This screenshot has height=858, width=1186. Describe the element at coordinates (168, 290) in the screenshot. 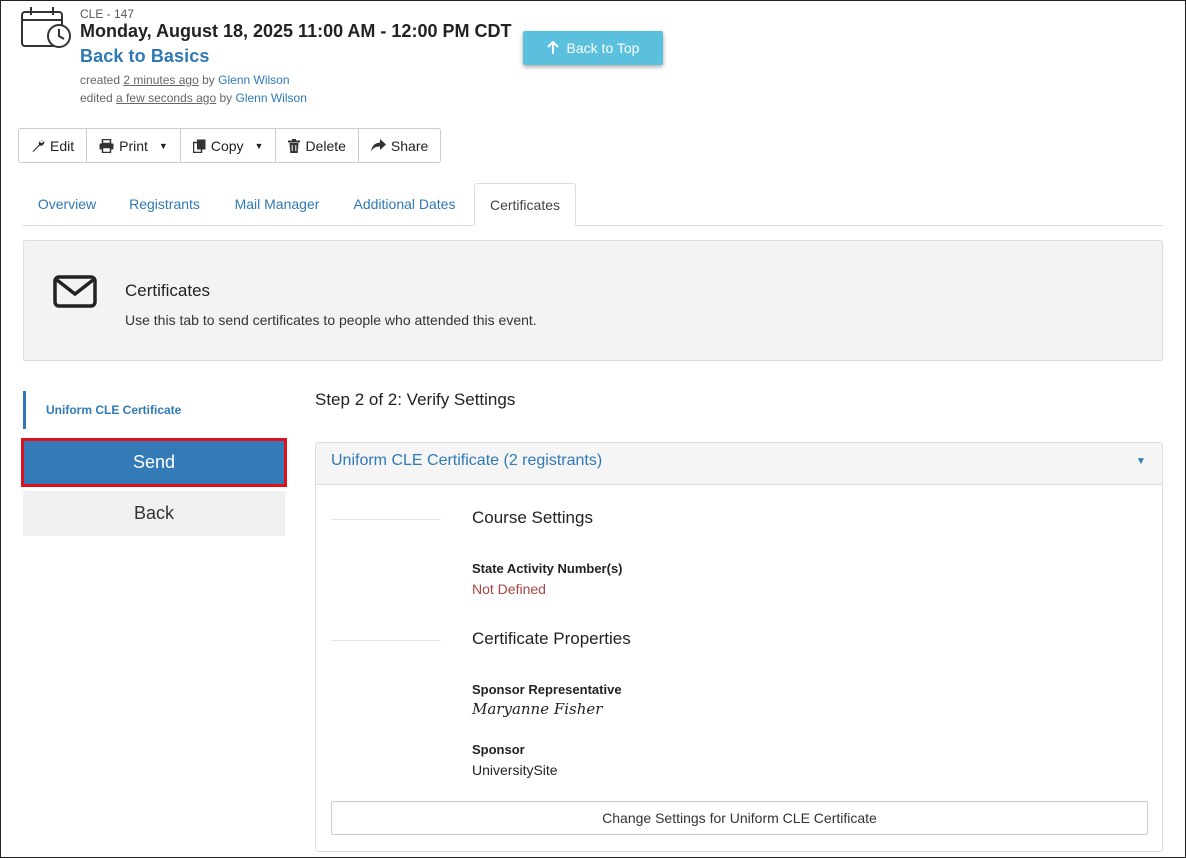

I see `panel-title: Certificates` at that location.